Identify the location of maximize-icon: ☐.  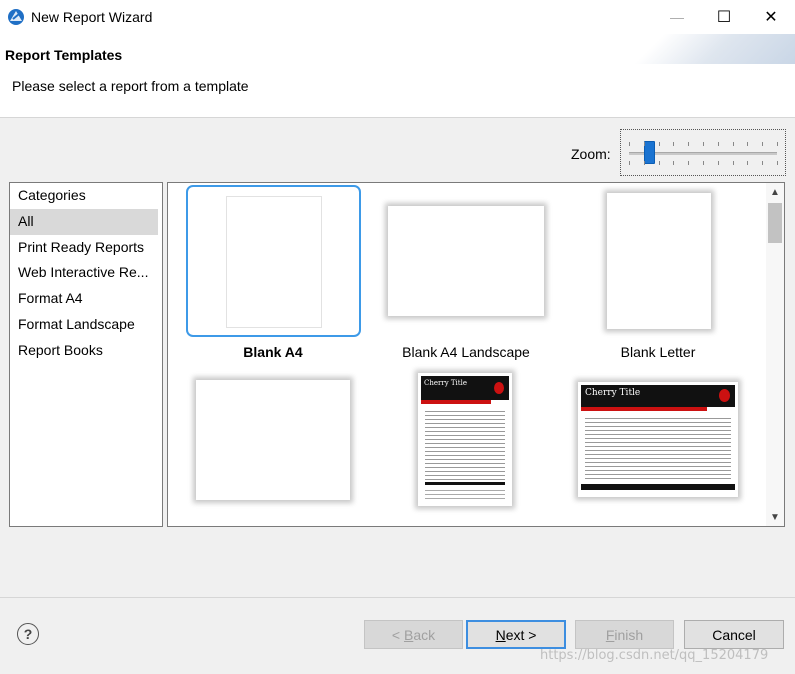
(724, 17).